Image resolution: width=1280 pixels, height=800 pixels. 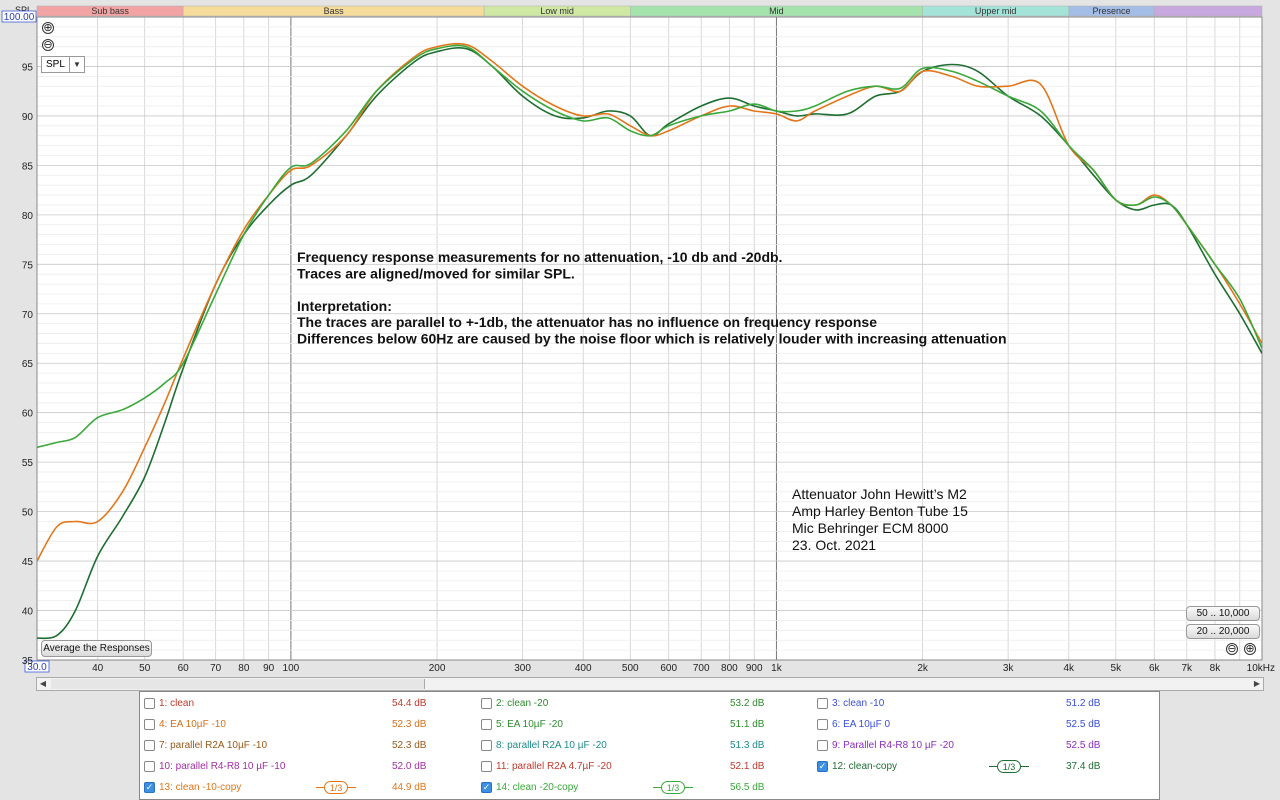 I want to click on x-tick-label: 100, so click(x=291, y=668).